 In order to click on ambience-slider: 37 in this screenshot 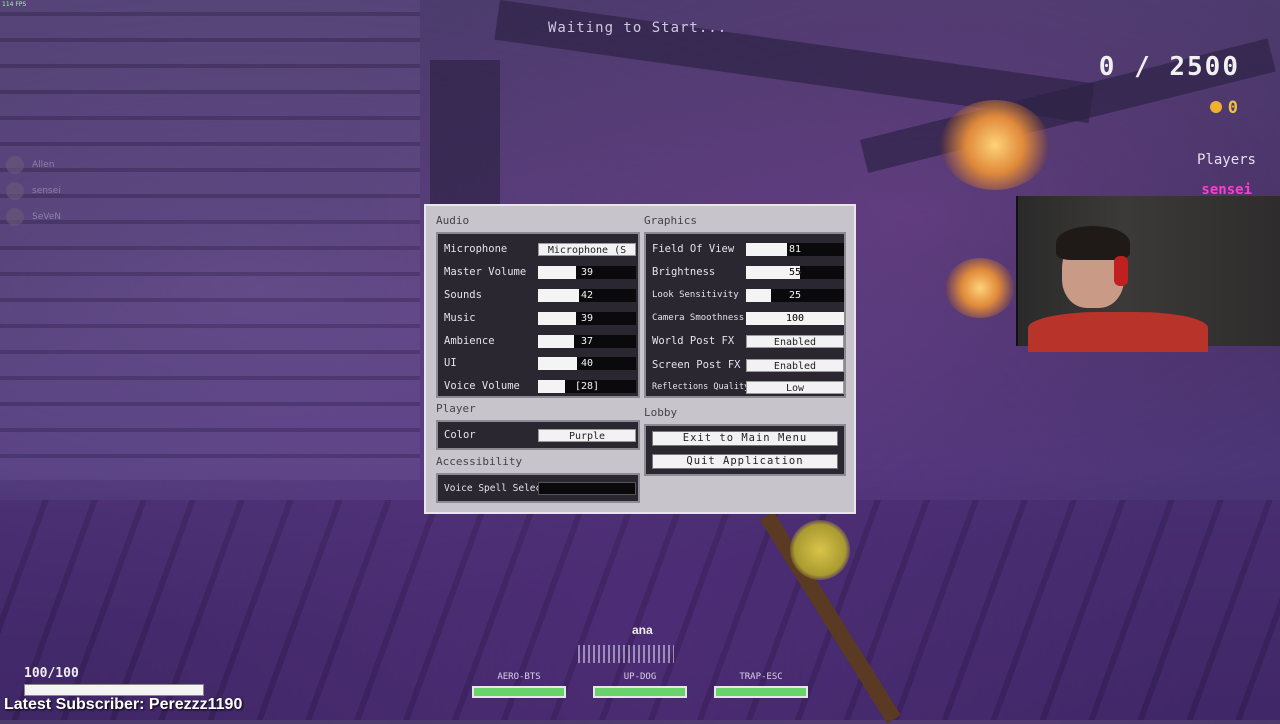, I will do `click(587, 341)`.